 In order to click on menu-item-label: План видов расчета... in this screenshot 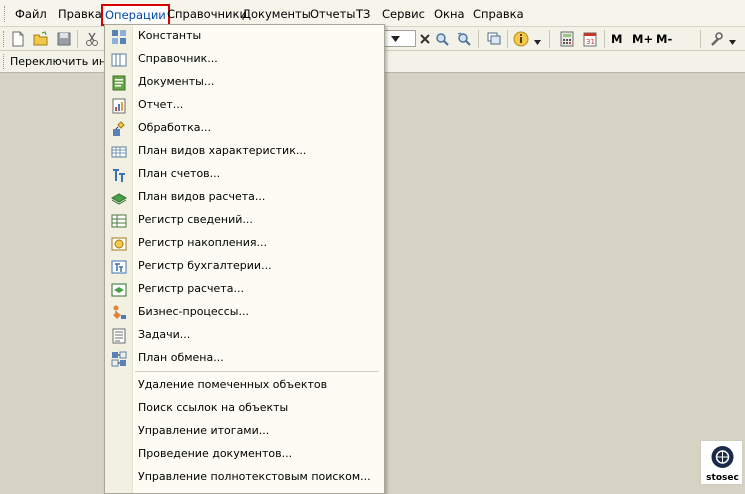, I will do `click(202, 196)`.